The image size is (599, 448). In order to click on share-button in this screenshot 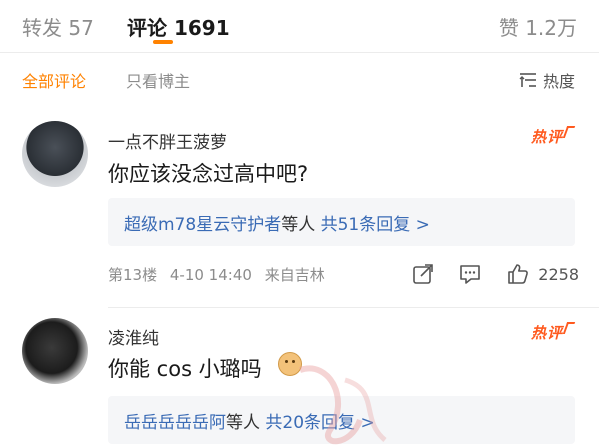, I will do `click(423, 274)`.